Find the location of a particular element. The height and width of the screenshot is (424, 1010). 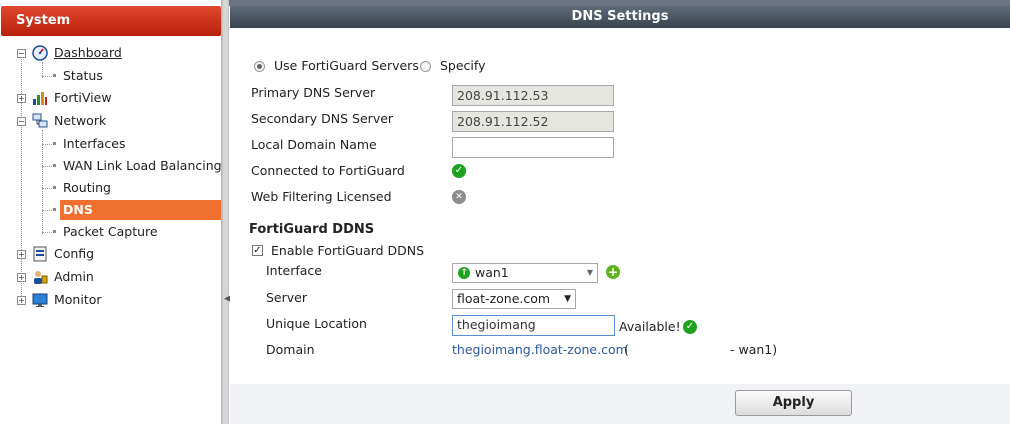

server-select: float-zone.com ▼ is located at coordinates (514, 299).